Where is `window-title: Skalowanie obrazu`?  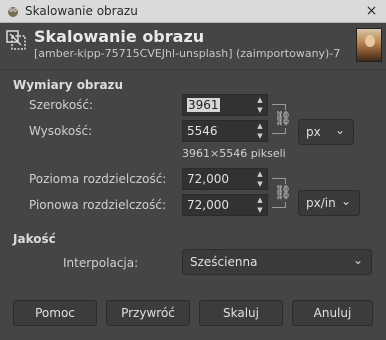
window-title: Skalowanie obrazu is located at coordinates (81, 11).